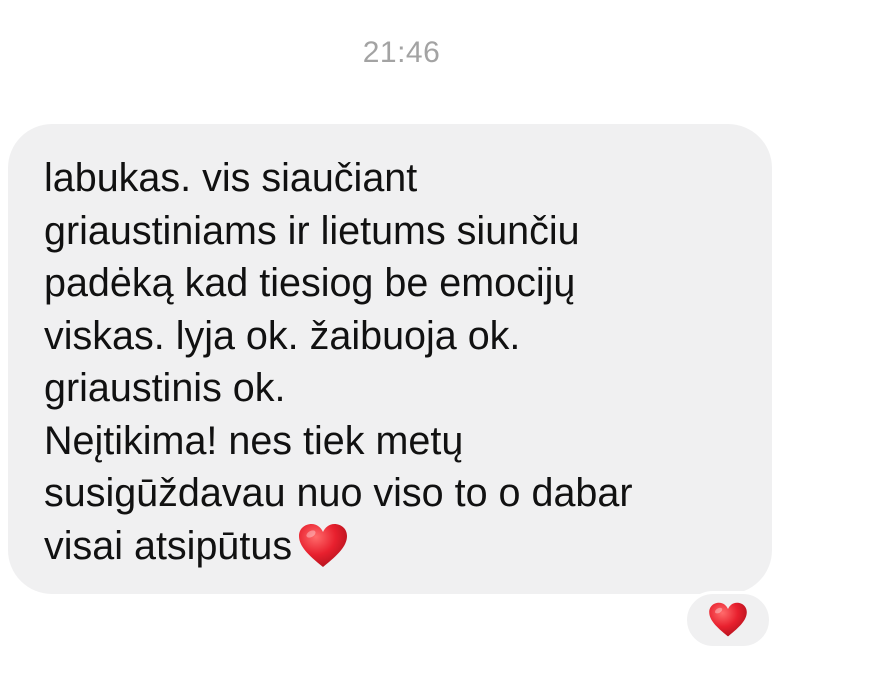  I want to click on message-timestamp: 21:46, so click(401, 52).